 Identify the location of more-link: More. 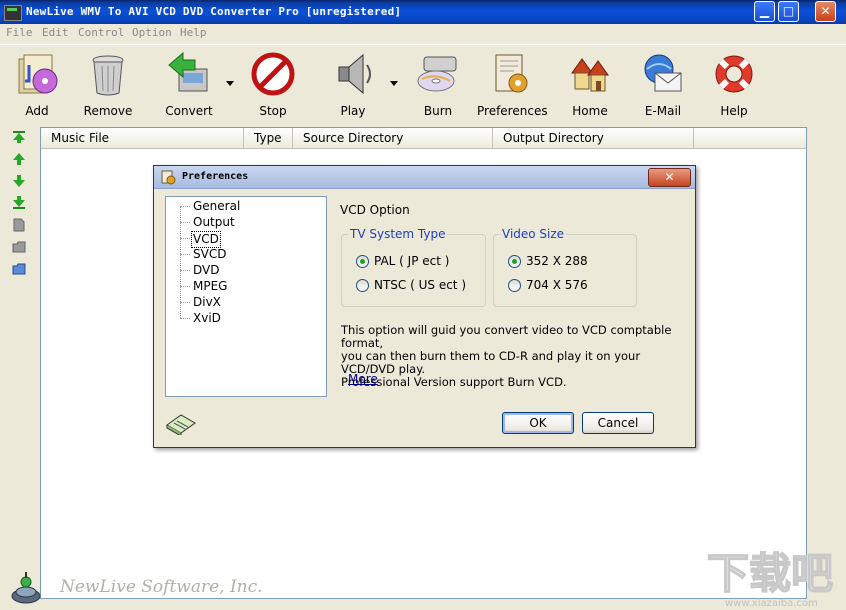
(363, 379).